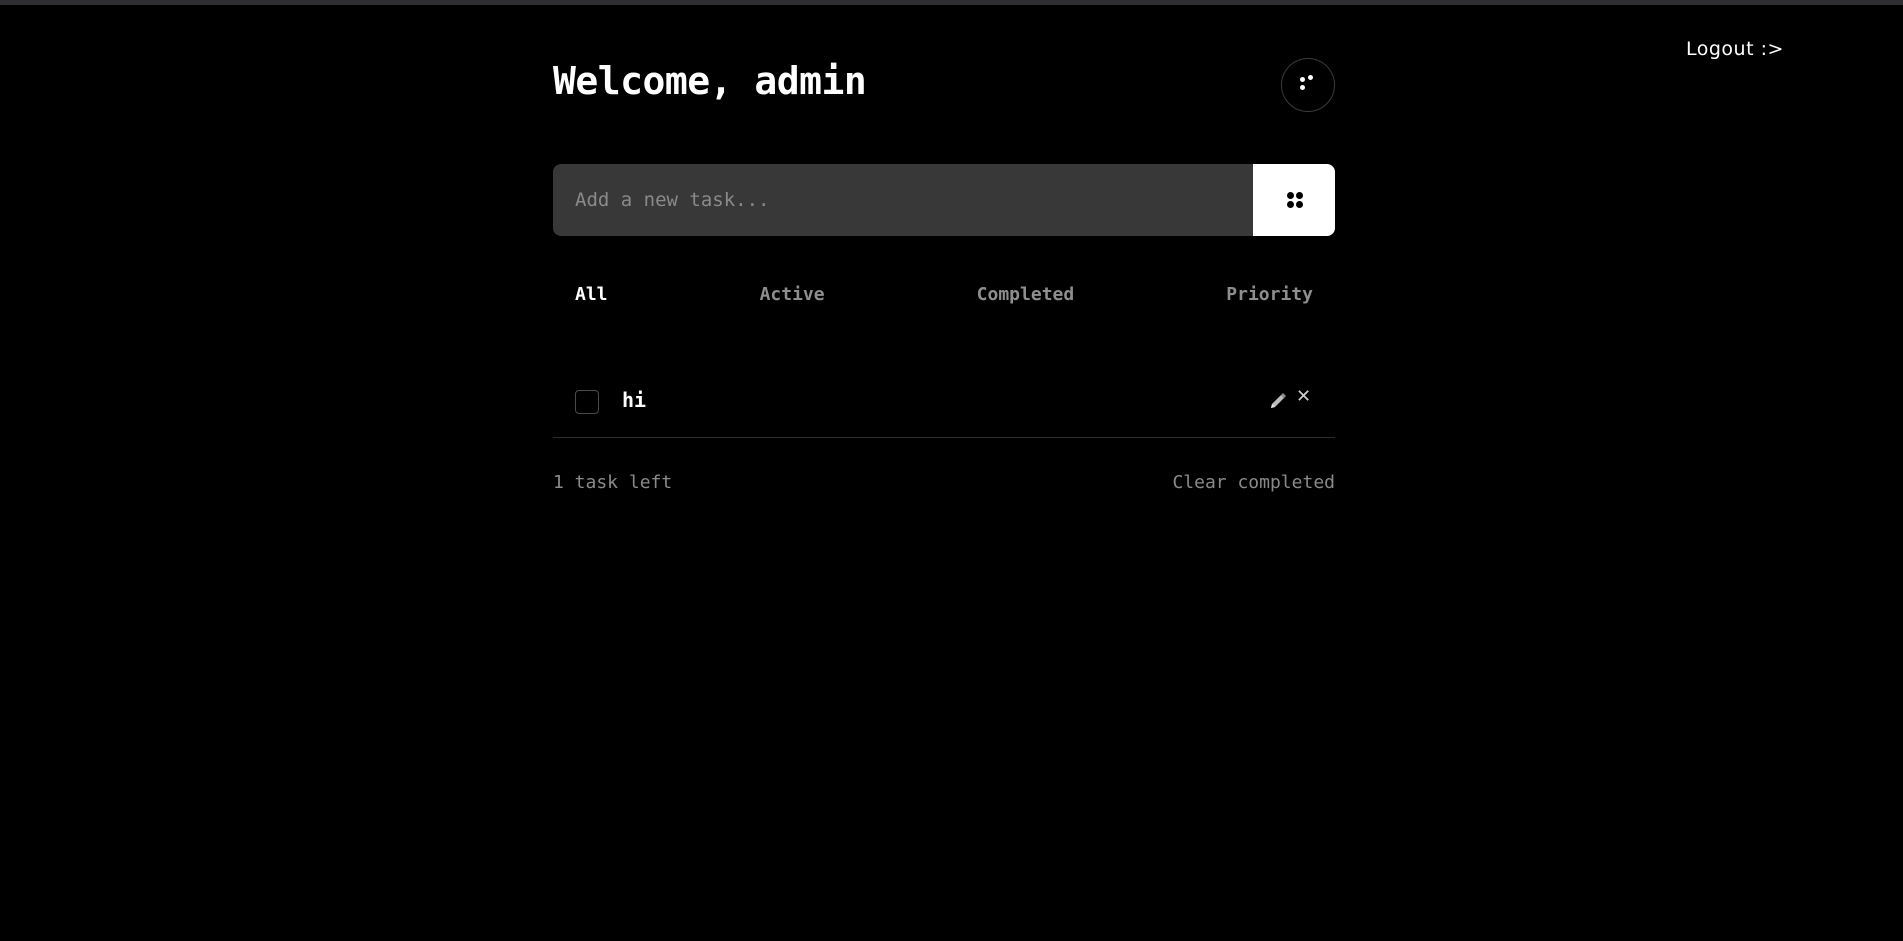 The height and width of the screenshot is (941, 1903). Describe the element at coordinates (1253, 482) in the screenshot. I see `clear-completed-button: Clear completed` at that location.